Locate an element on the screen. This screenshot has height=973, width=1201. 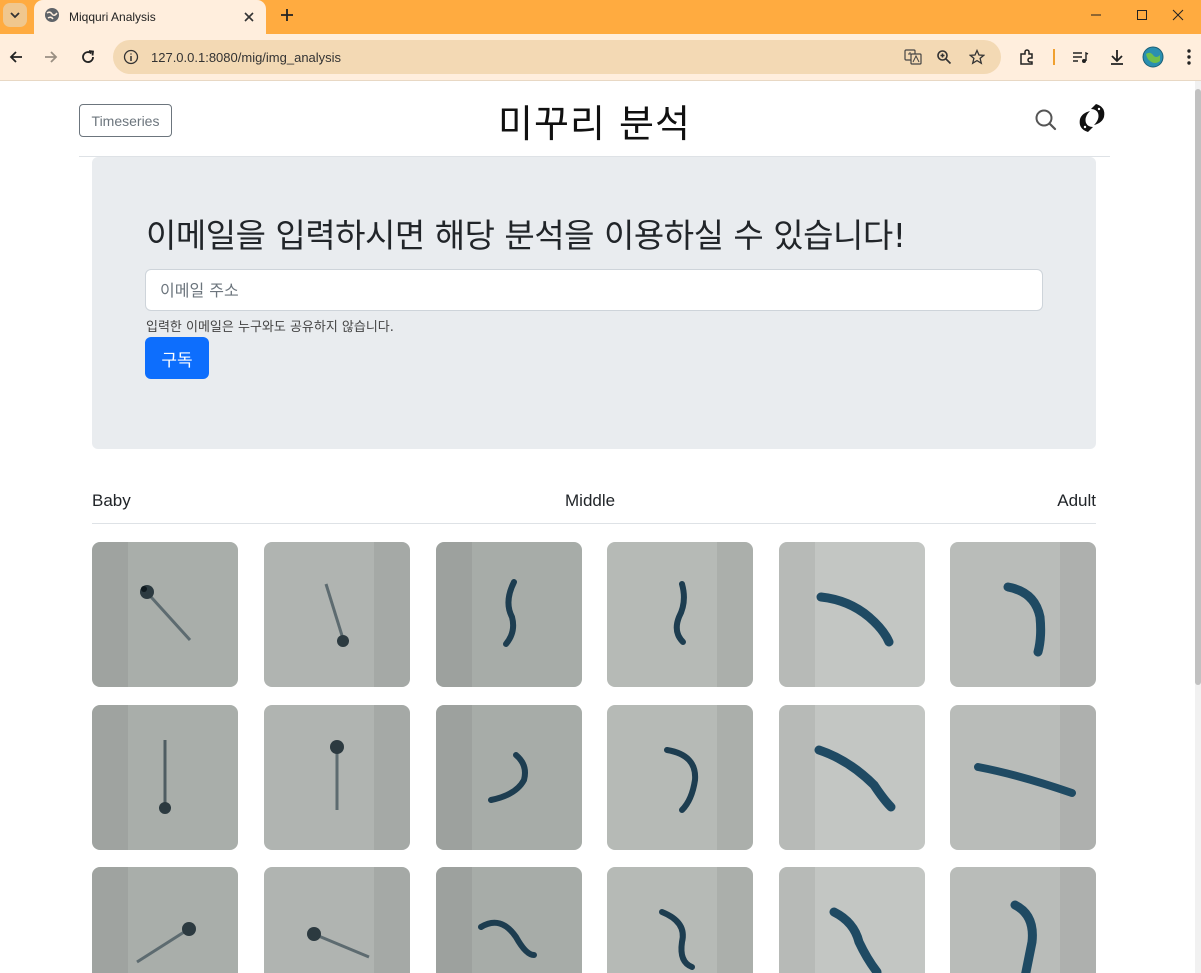
close-icon is located at coordinates (249, 17).